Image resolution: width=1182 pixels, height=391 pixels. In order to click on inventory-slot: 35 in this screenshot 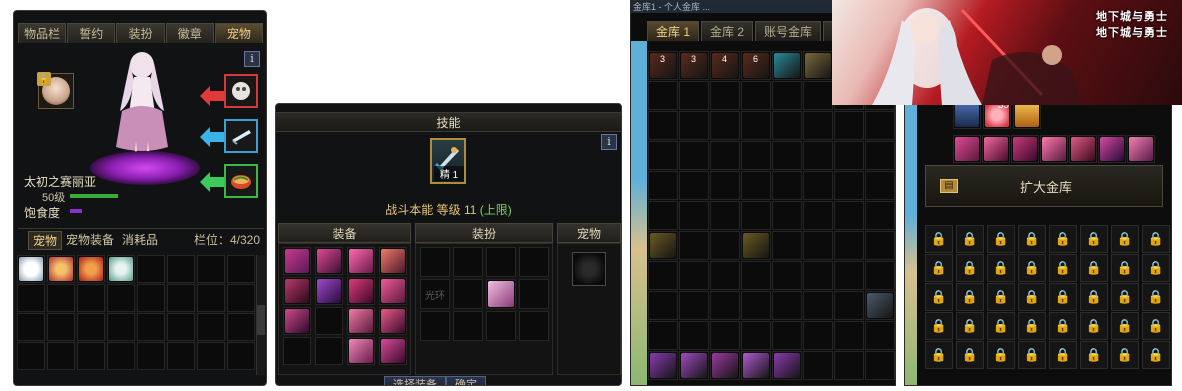, I will do `click(997, 115)`.